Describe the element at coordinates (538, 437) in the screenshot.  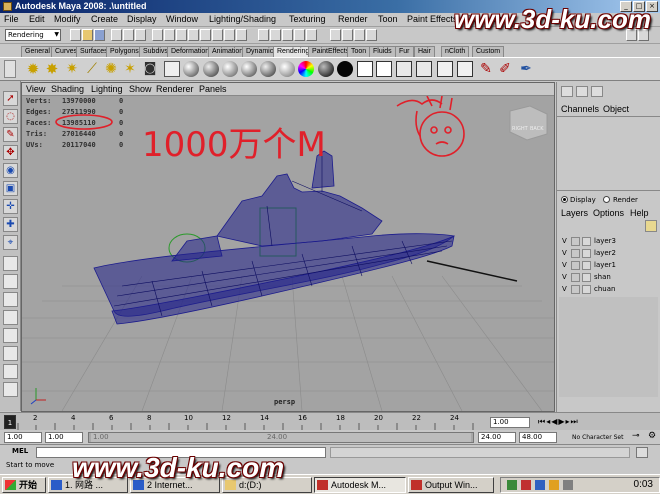
I see `animation-end-field: 48.00` at that location.